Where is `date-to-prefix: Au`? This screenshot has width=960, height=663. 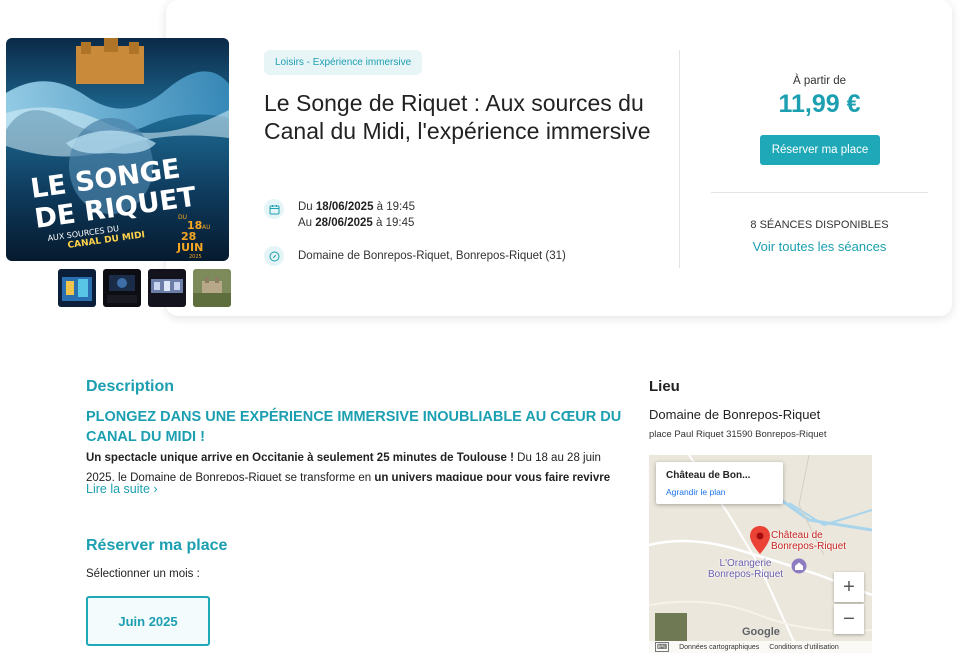 date-to-prefix: Au is located at coordinates (307, 223).